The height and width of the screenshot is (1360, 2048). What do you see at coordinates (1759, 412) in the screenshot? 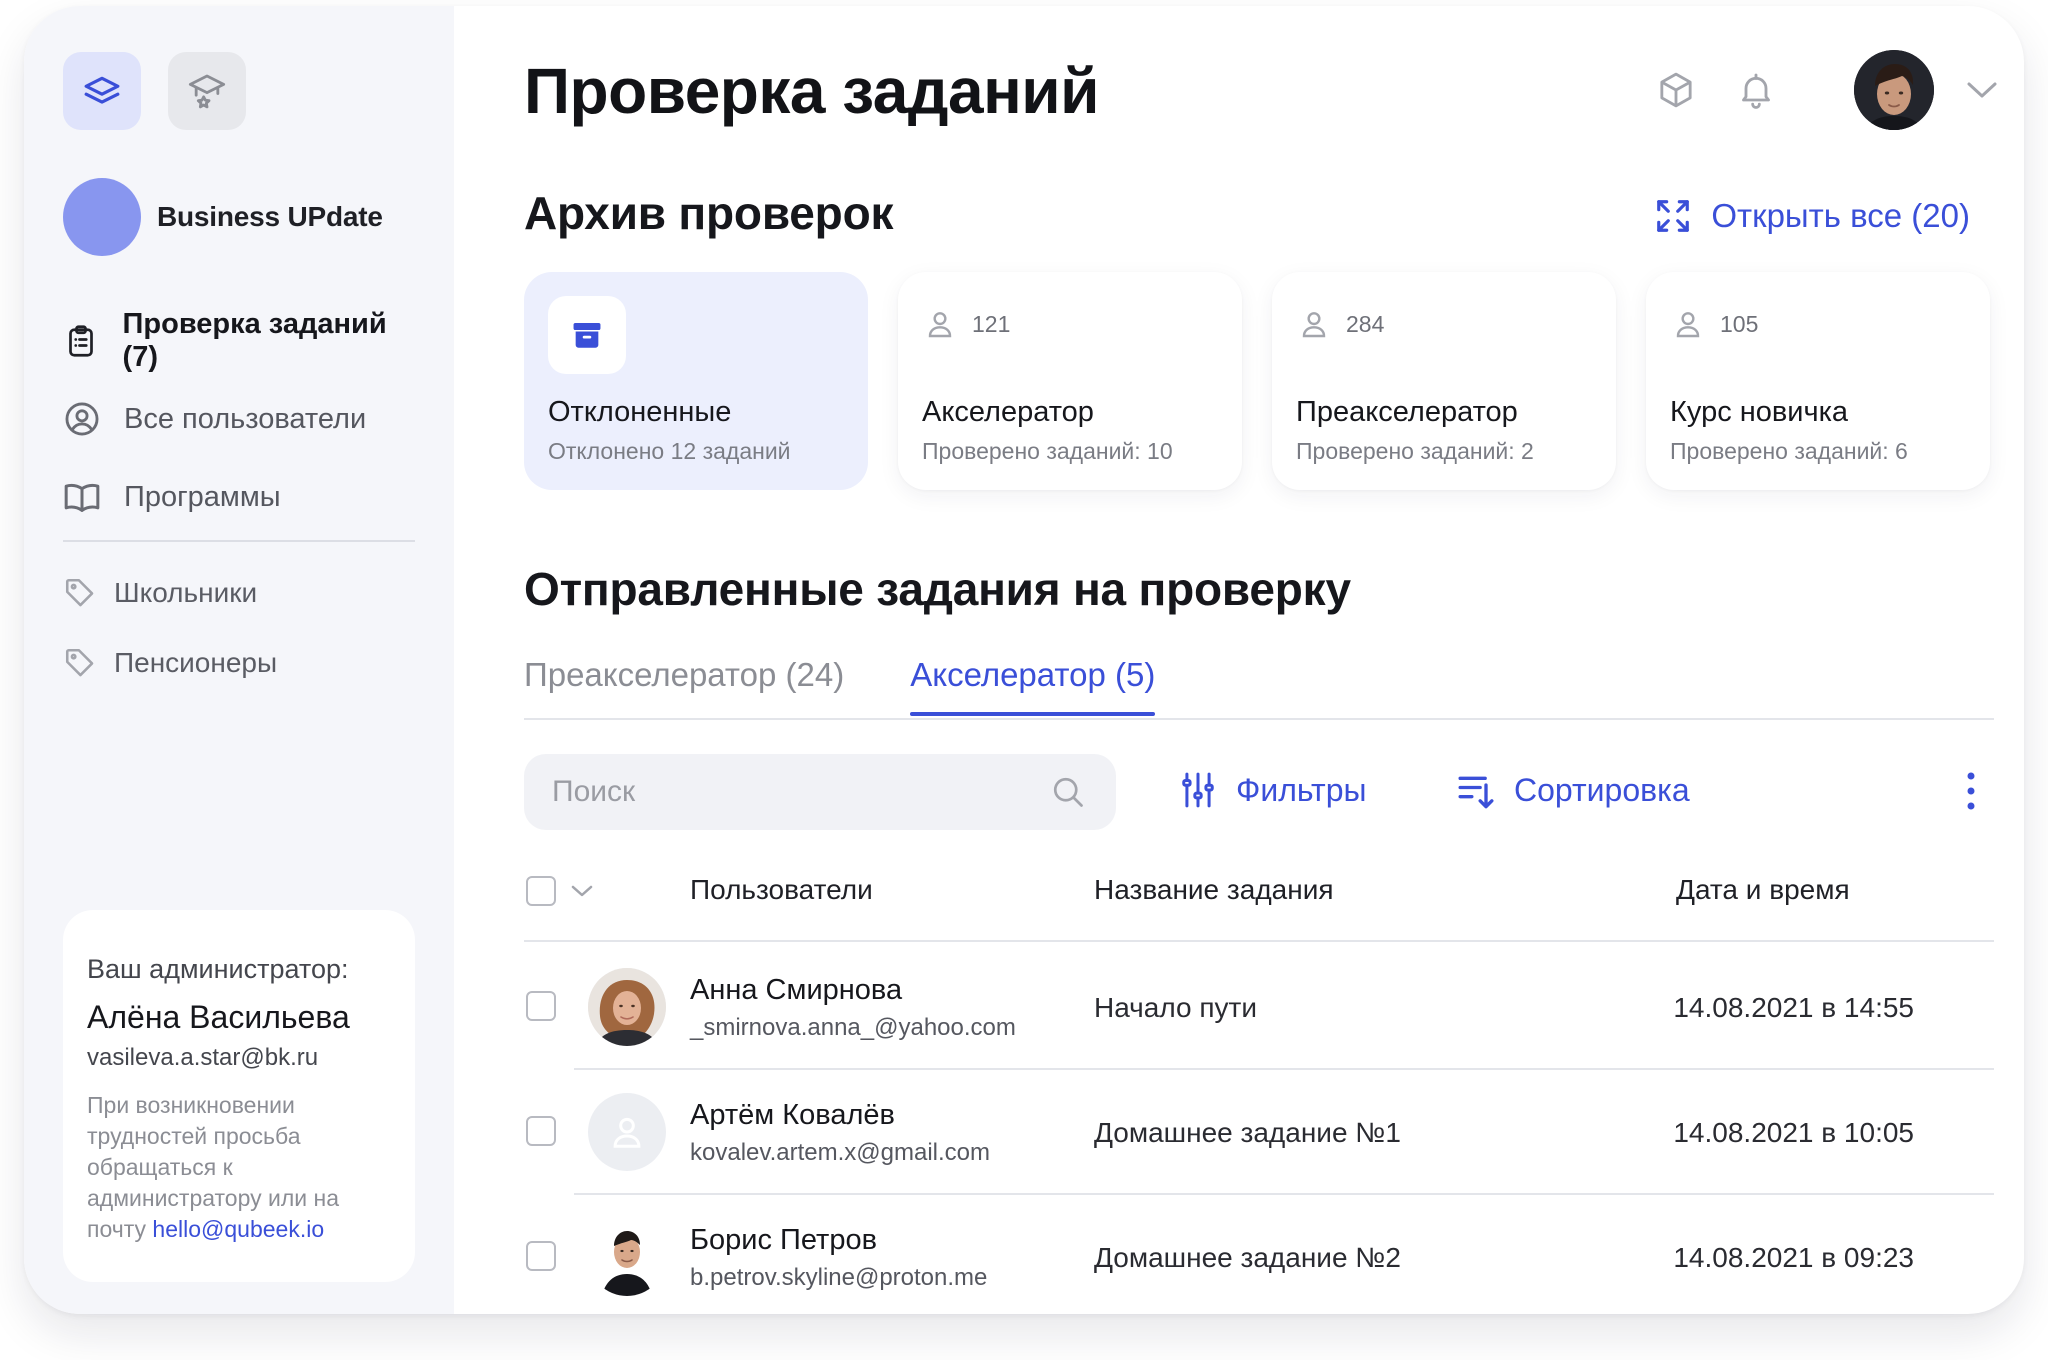
I see `card-title: Курс новичка` at bounding box center [1759, 412].